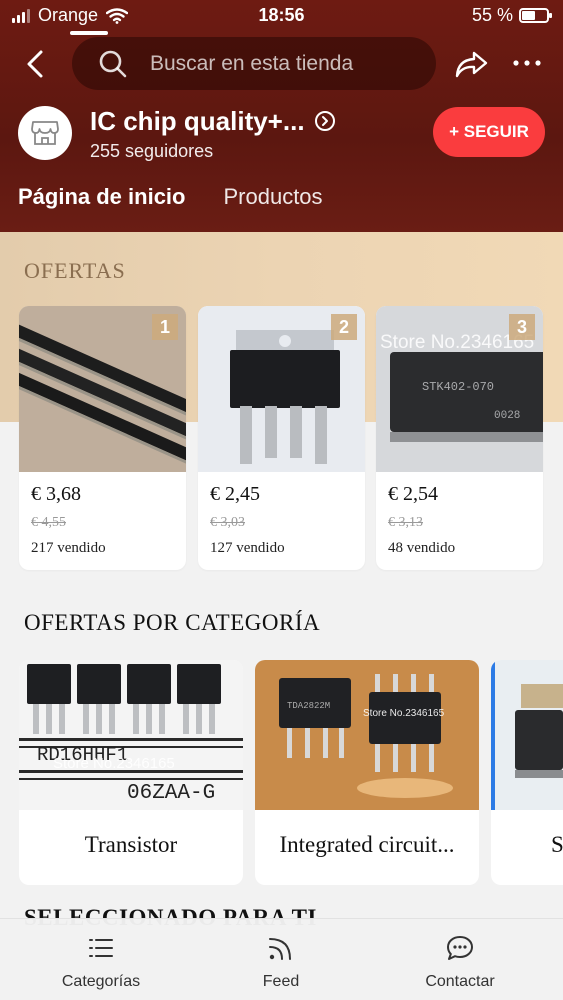 Image resolution: width=563 pixels, height=1000 pixels. What do you see at coordinates (102, 438) in the screenshot?
I see `deal-card: 1 € 3,68 € 4,55 217 vendido` at bounding box center [102, 438].